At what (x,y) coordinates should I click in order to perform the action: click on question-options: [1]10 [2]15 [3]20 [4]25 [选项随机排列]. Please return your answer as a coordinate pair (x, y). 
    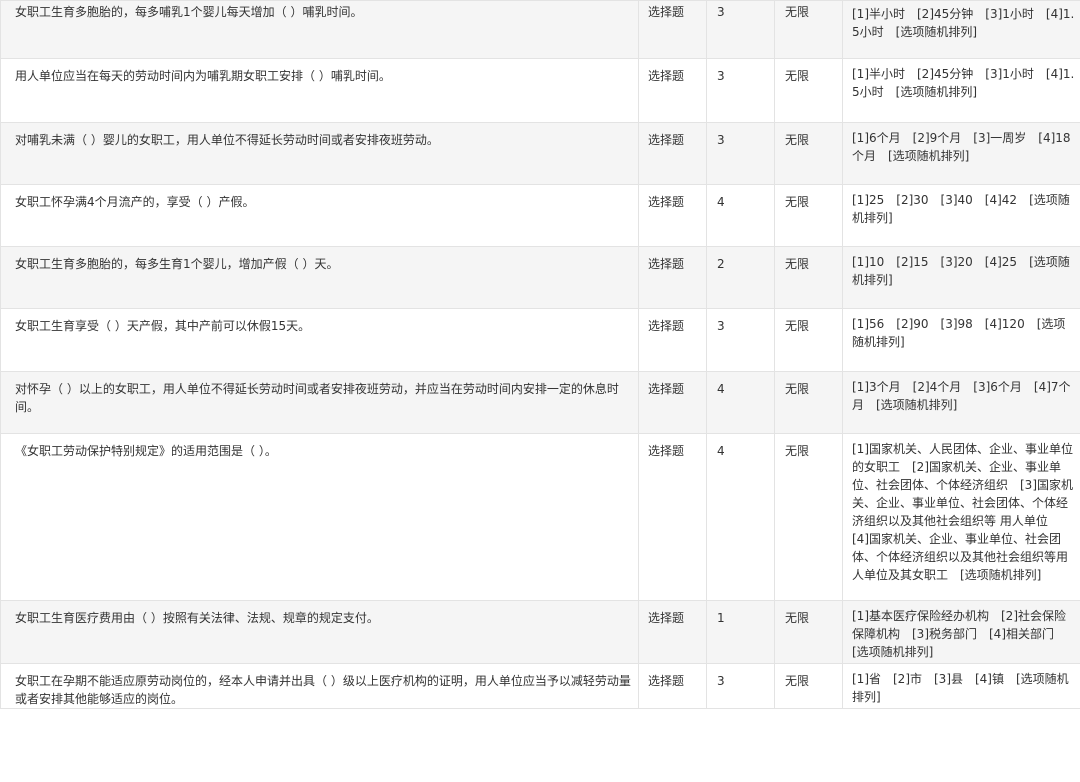
    Looking at the image, I should click on (961, 277).